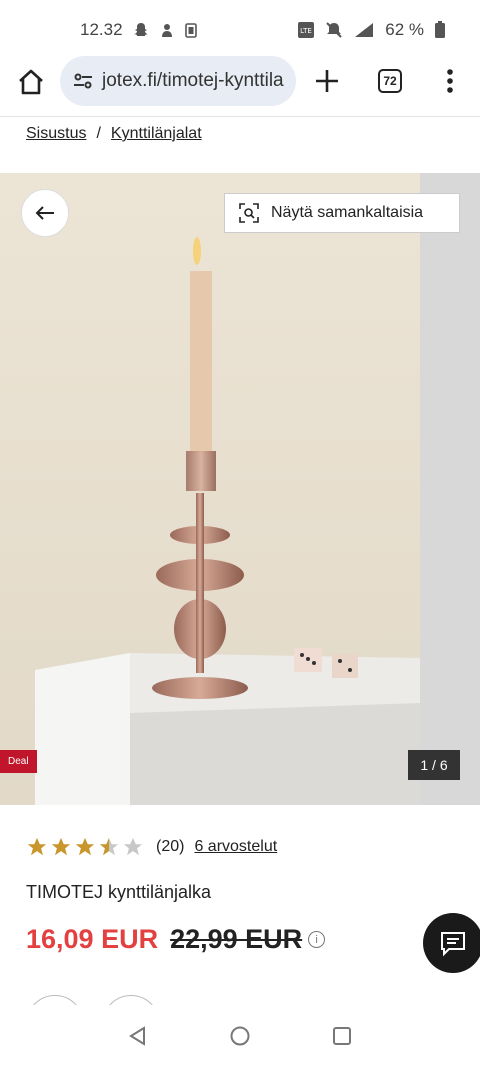 Image resolution: width=480 pixels, height=1067 pixels. What do you see at coordinates (56, 134) in the screenshot?
I see `breadcrumb-link-sisustus: Sisustus` at bounding box center [56, 134].